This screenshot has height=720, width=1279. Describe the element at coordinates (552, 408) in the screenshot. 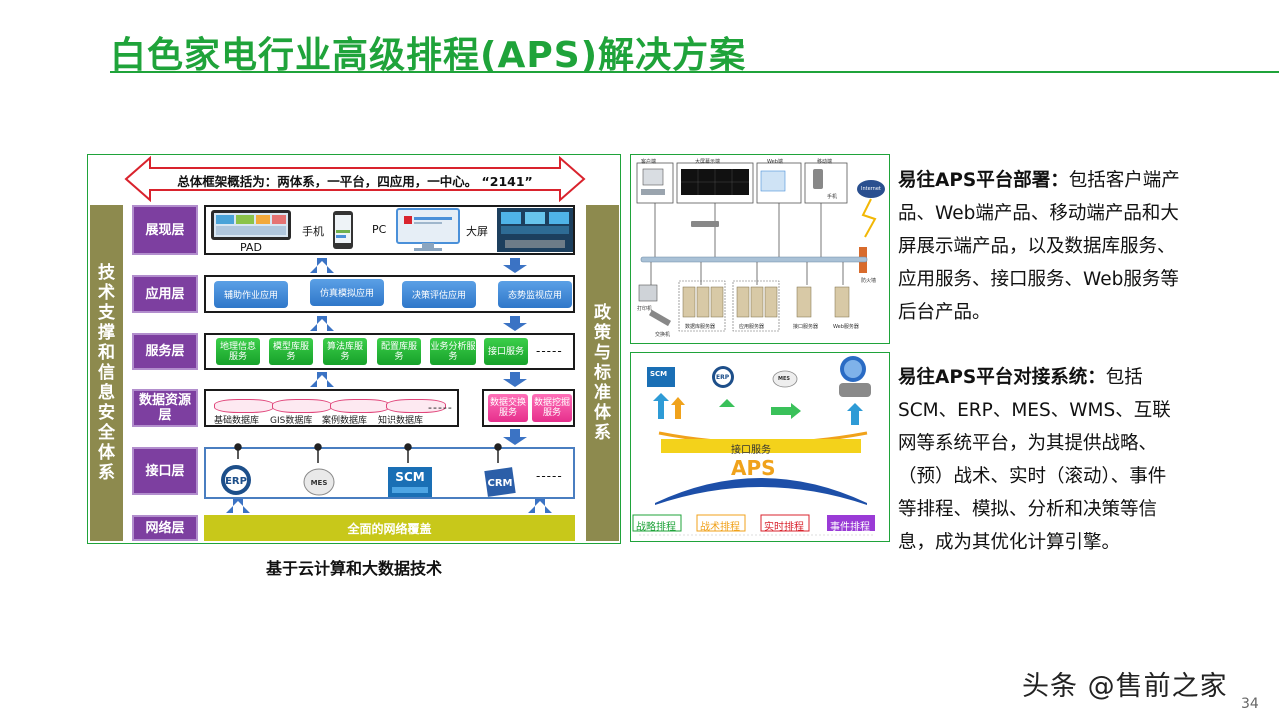

I see `data-mining-service: 数据挖掘服务` at that location.